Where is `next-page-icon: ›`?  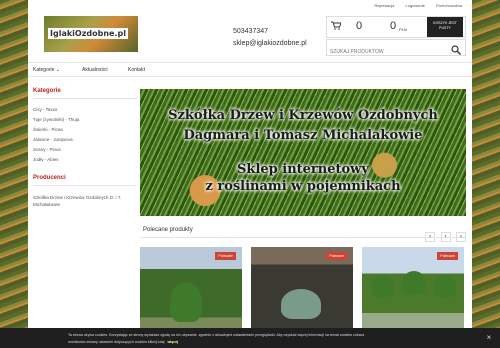 next-page-icon: › is located at coordinates (461, 237).